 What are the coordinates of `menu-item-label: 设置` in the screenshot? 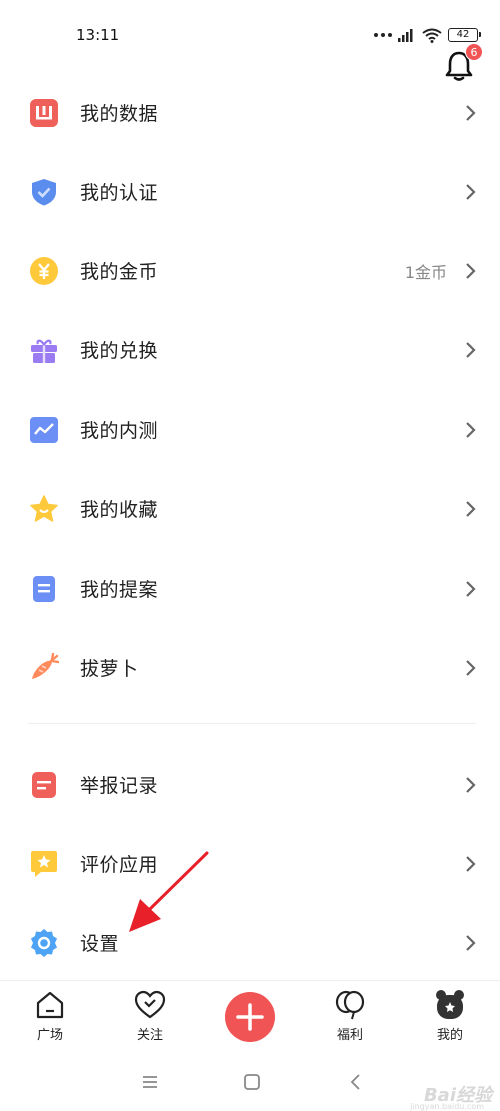 It's located at (100, 944).